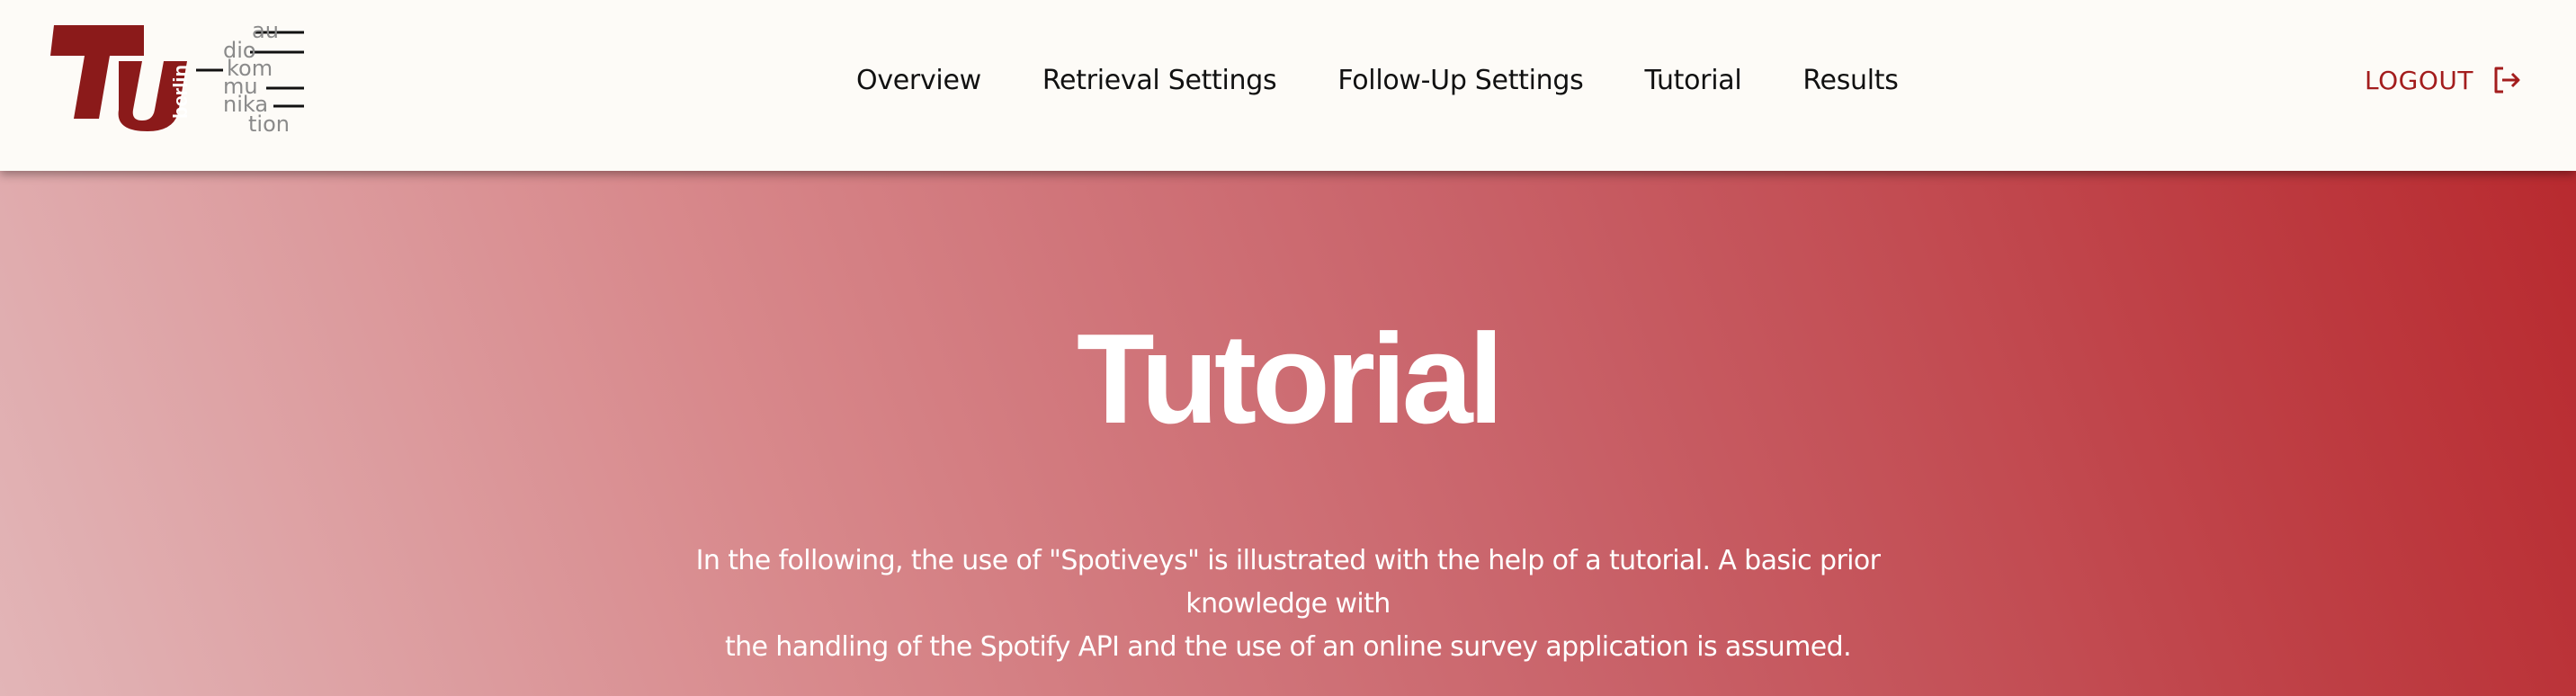 The height and width of the screenshot is (696, 2576). I want to click on logout-icon, so click(2507, 80).